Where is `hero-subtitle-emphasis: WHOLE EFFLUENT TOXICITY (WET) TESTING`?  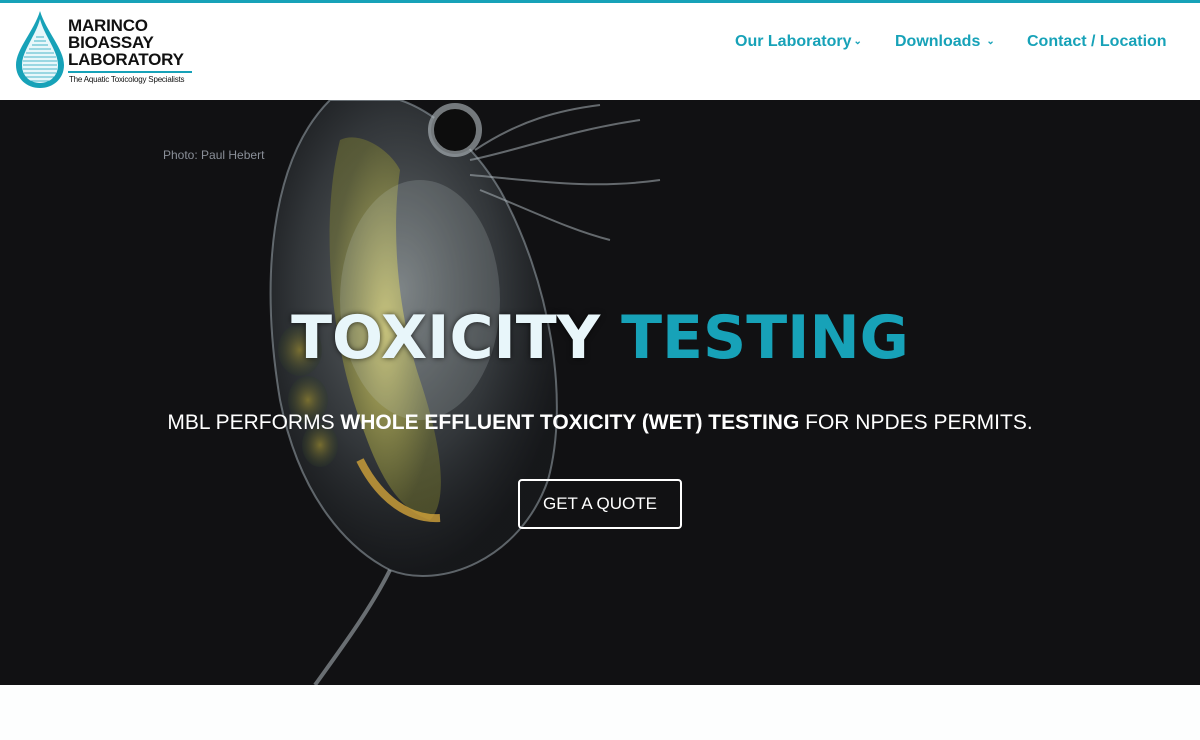 hero-subtitle-emphasis: WHOLE EFFLUENT TOXICITY (WET) TESTING is located at coordinates (570, 422).